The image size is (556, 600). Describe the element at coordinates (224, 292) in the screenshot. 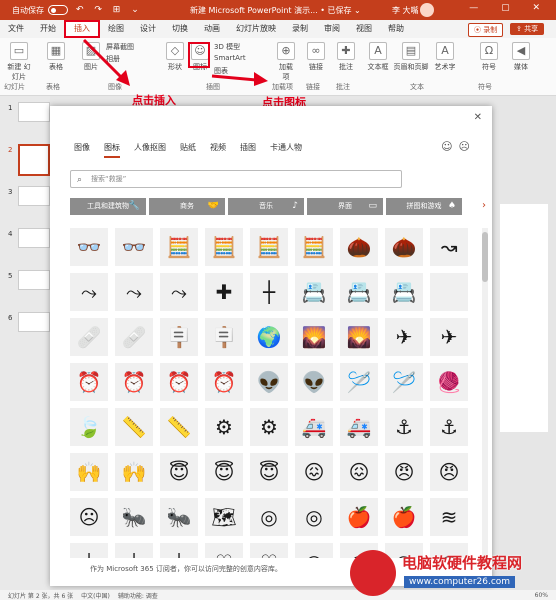

I see `icon-cell: ✚` at that location.